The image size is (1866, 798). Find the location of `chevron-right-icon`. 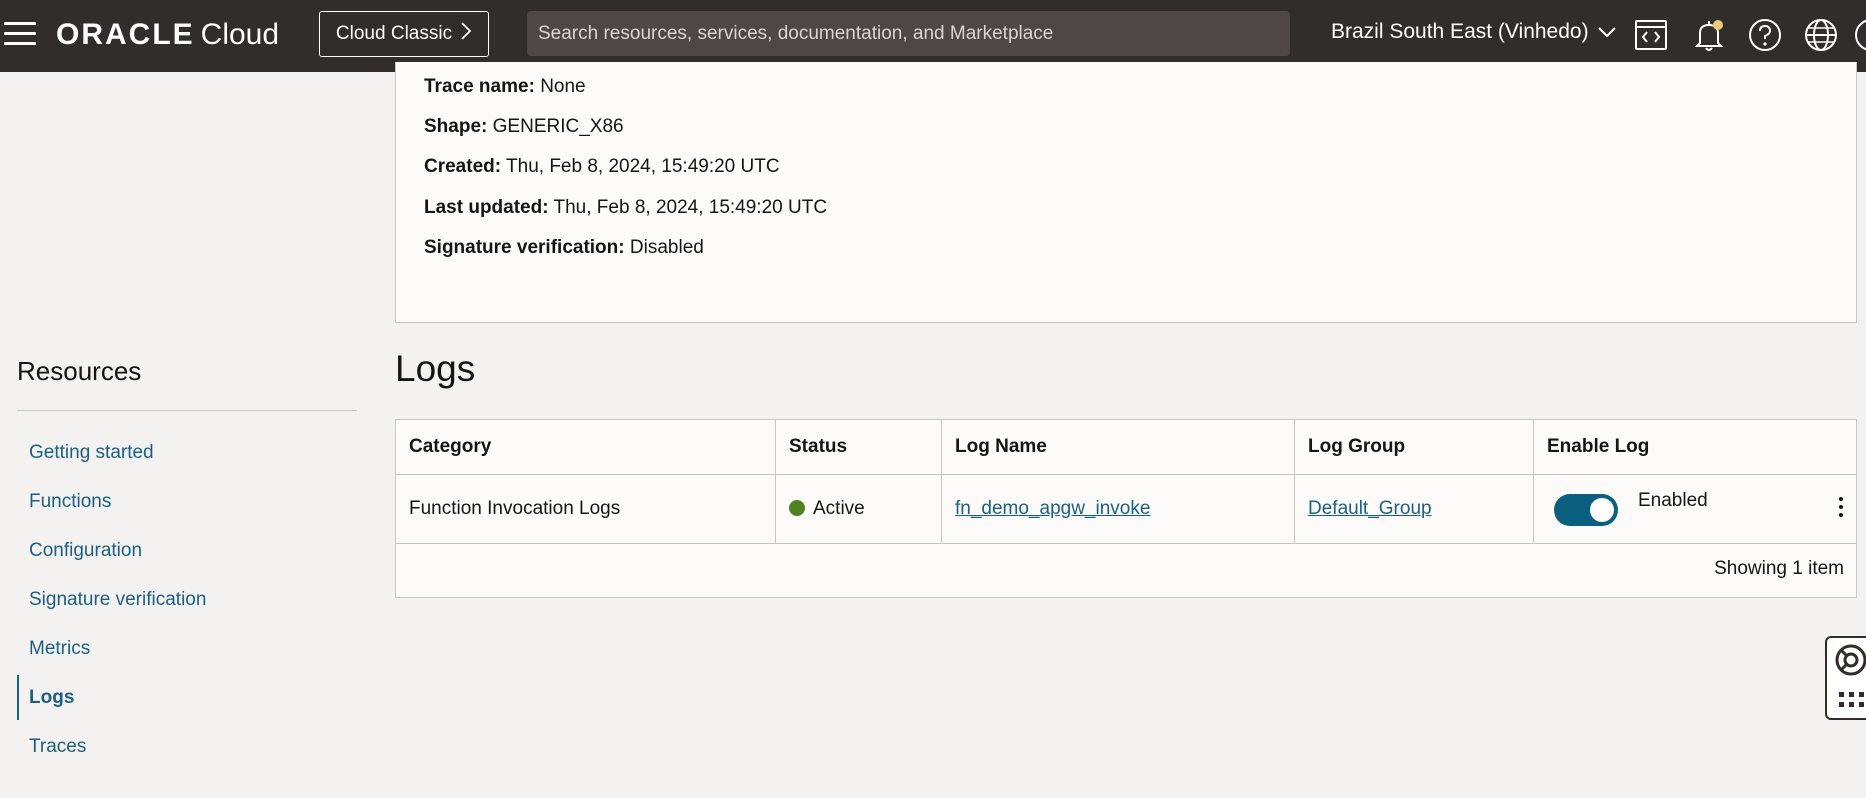

chevron-right-icon is located at coordinates (466, 34).